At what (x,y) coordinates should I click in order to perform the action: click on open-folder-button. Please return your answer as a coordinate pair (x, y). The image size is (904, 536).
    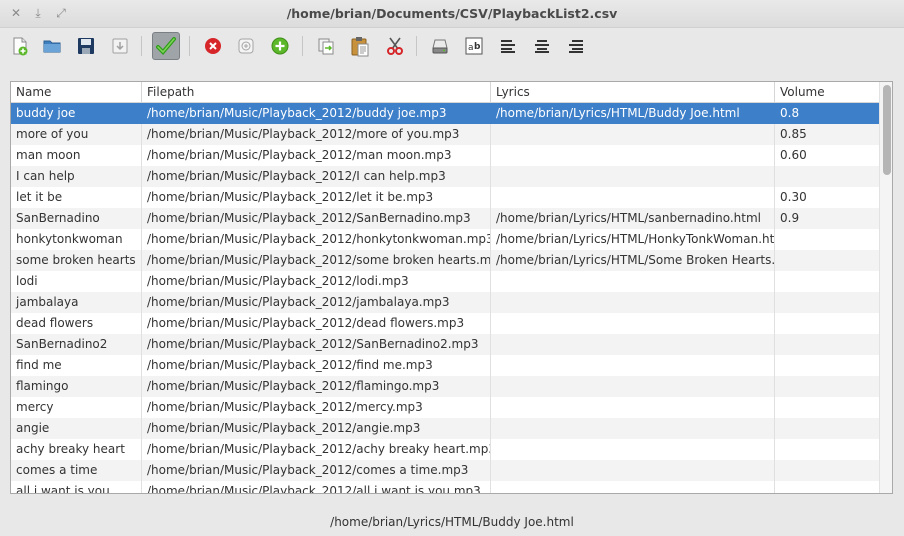
    Looking at the image, I should click on (52, 46).